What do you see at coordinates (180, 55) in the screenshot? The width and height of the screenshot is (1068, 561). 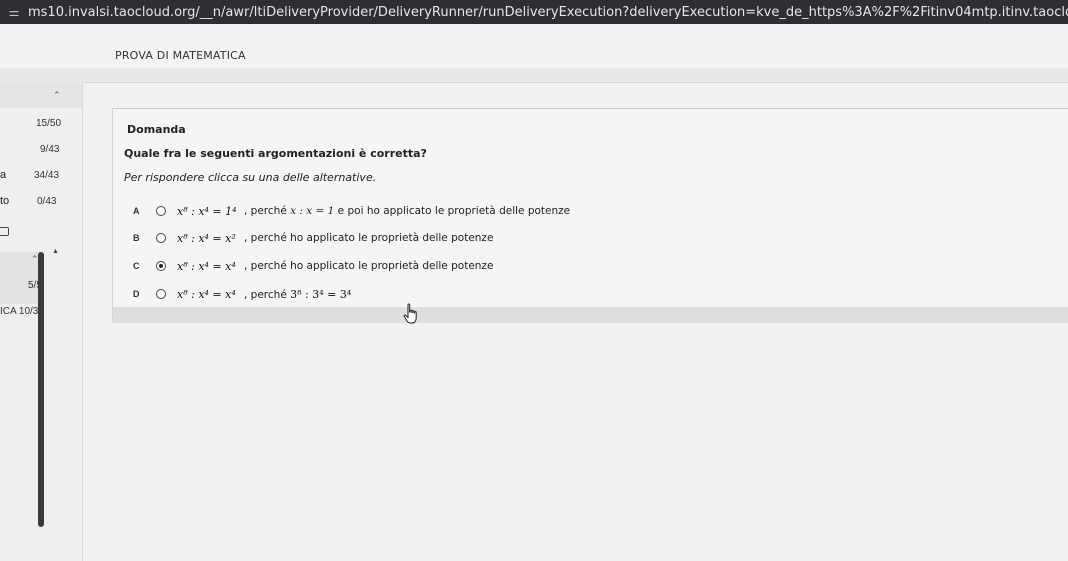 I see `page-title: PROVA DI MATEMATICA` at bounding box center [180, 55].